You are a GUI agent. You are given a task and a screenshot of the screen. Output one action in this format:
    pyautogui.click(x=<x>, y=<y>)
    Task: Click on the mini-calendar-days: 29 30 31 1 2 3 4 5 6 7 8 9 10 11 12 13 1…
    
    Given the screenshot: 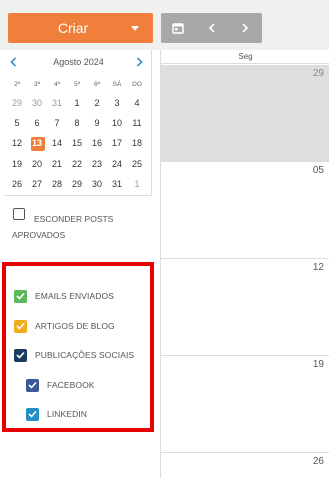 What is the action you would take?
    pyautogui.click(x=77, y=143)
    